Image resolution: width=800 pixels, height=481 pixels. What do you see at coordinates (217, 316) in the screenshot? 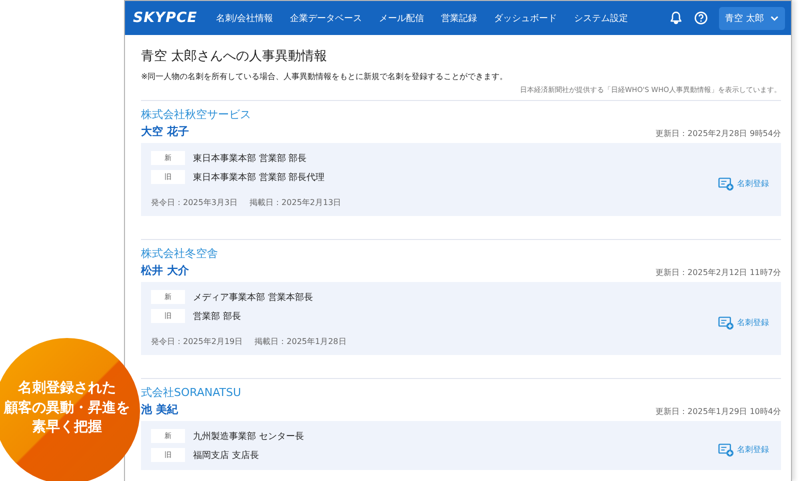
I see `position-text: 営業部 部長` at bounding box center [217, 316].